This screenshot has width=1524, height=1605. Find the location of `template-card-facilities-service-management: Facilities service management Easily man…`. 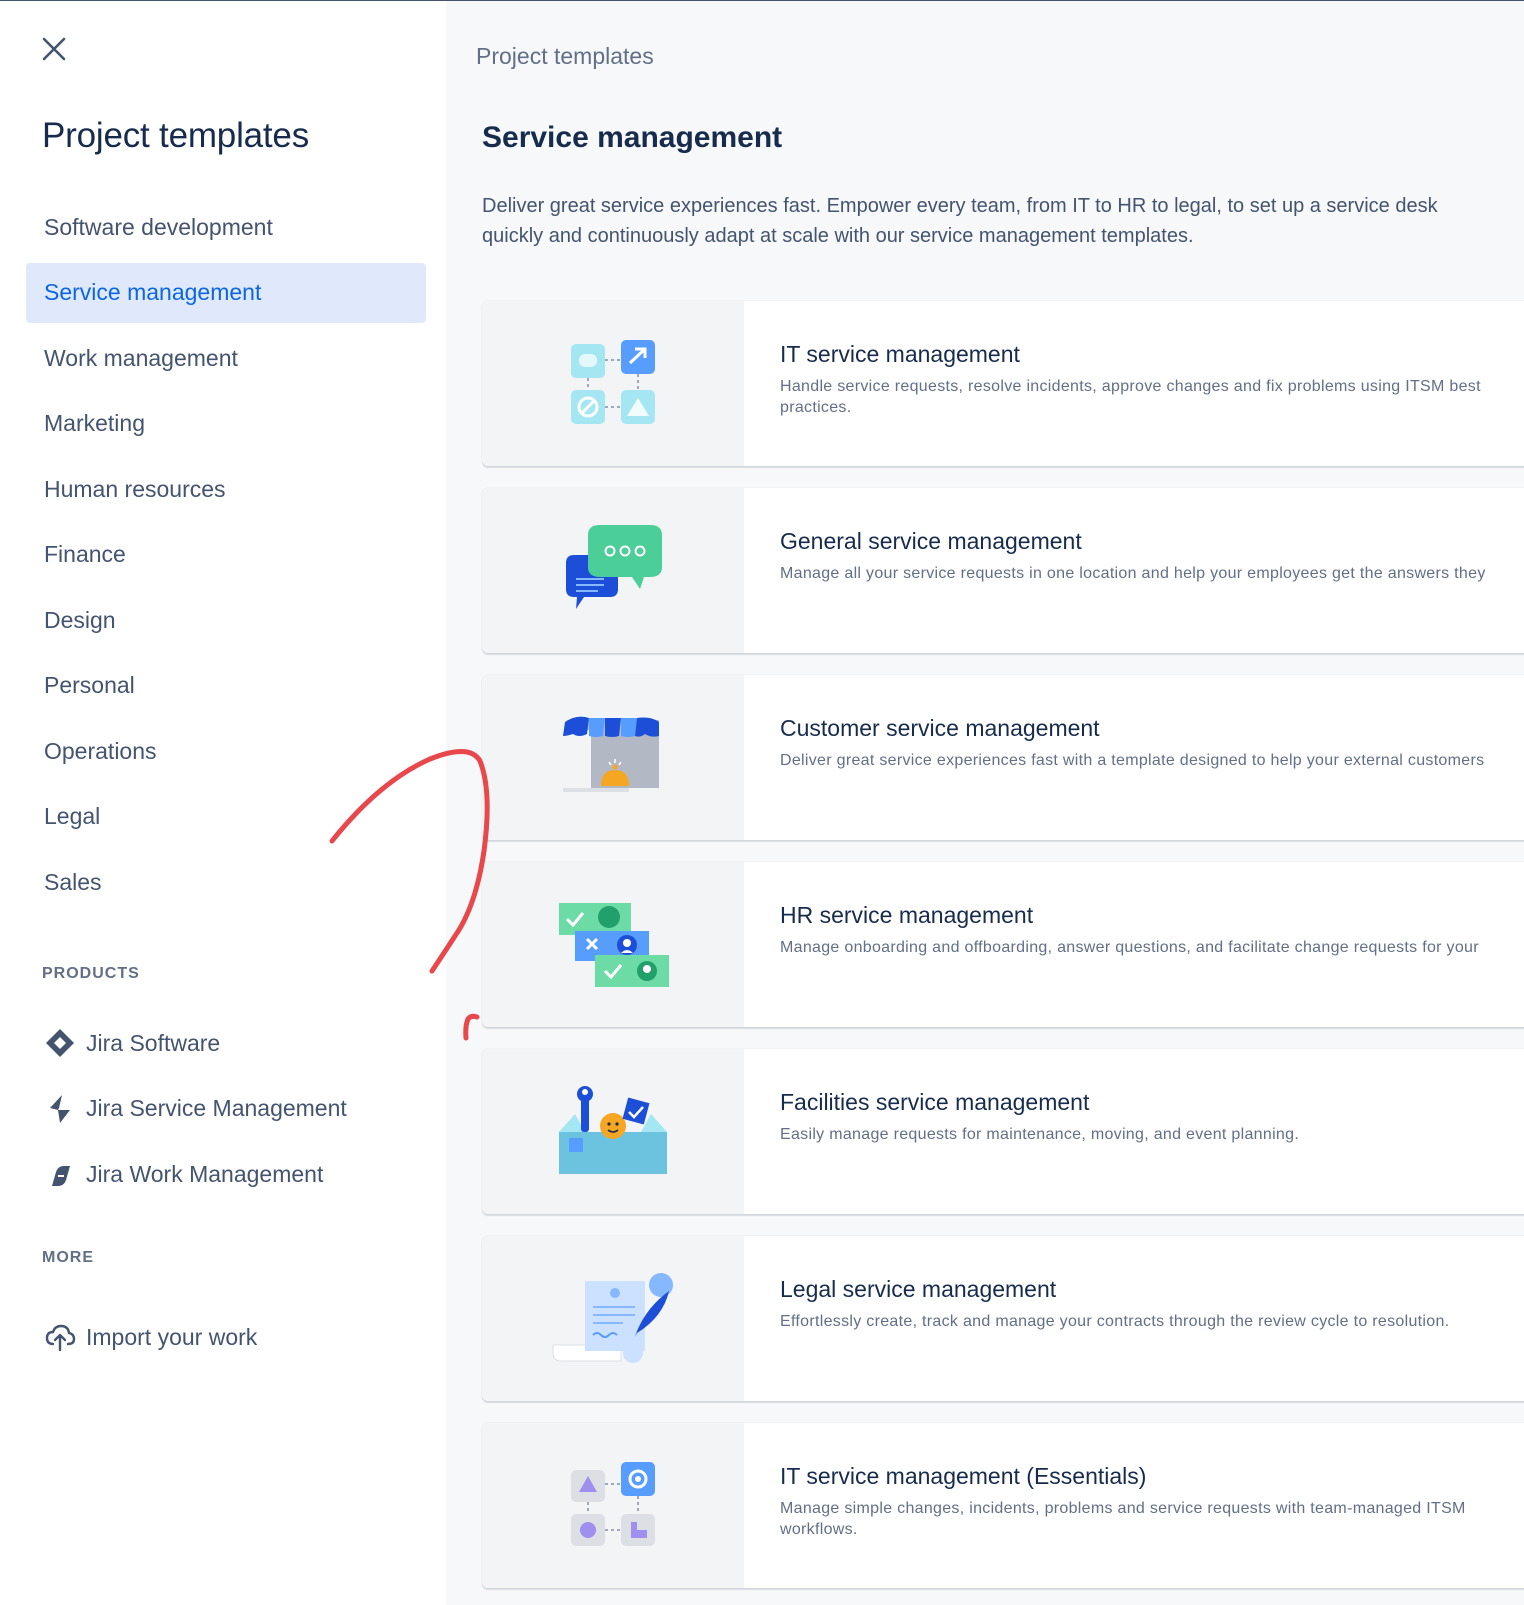

template-card-facilities-service-management: Facilities service management Easily man… is located at coordinates (1003, 1131).